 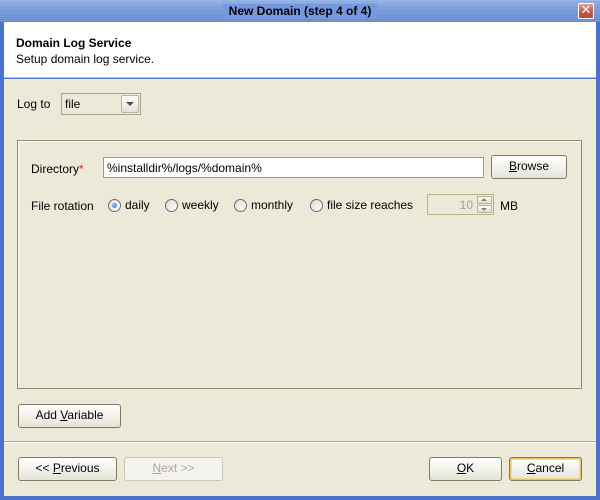 I want to click on browse-button: Browse, so click(x=529, y=167).